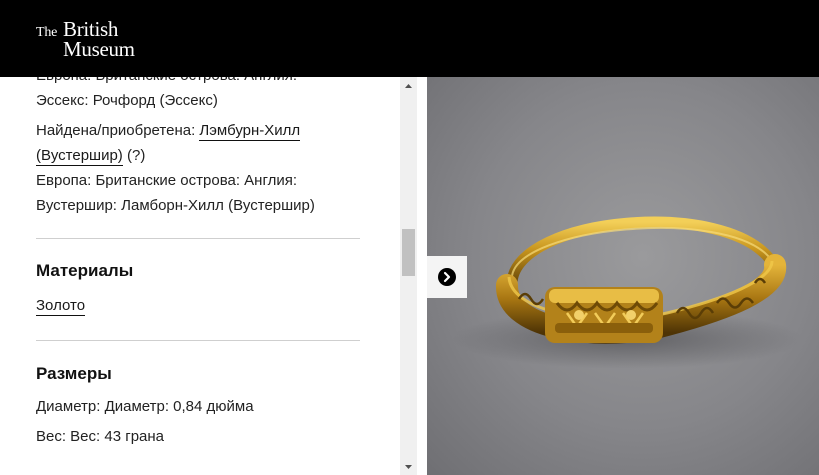 Image resolution: width=819 pixels, height=475 pixels. I want to click on weight-value: Вес: Вес: 43 грана, so click(100, 436).